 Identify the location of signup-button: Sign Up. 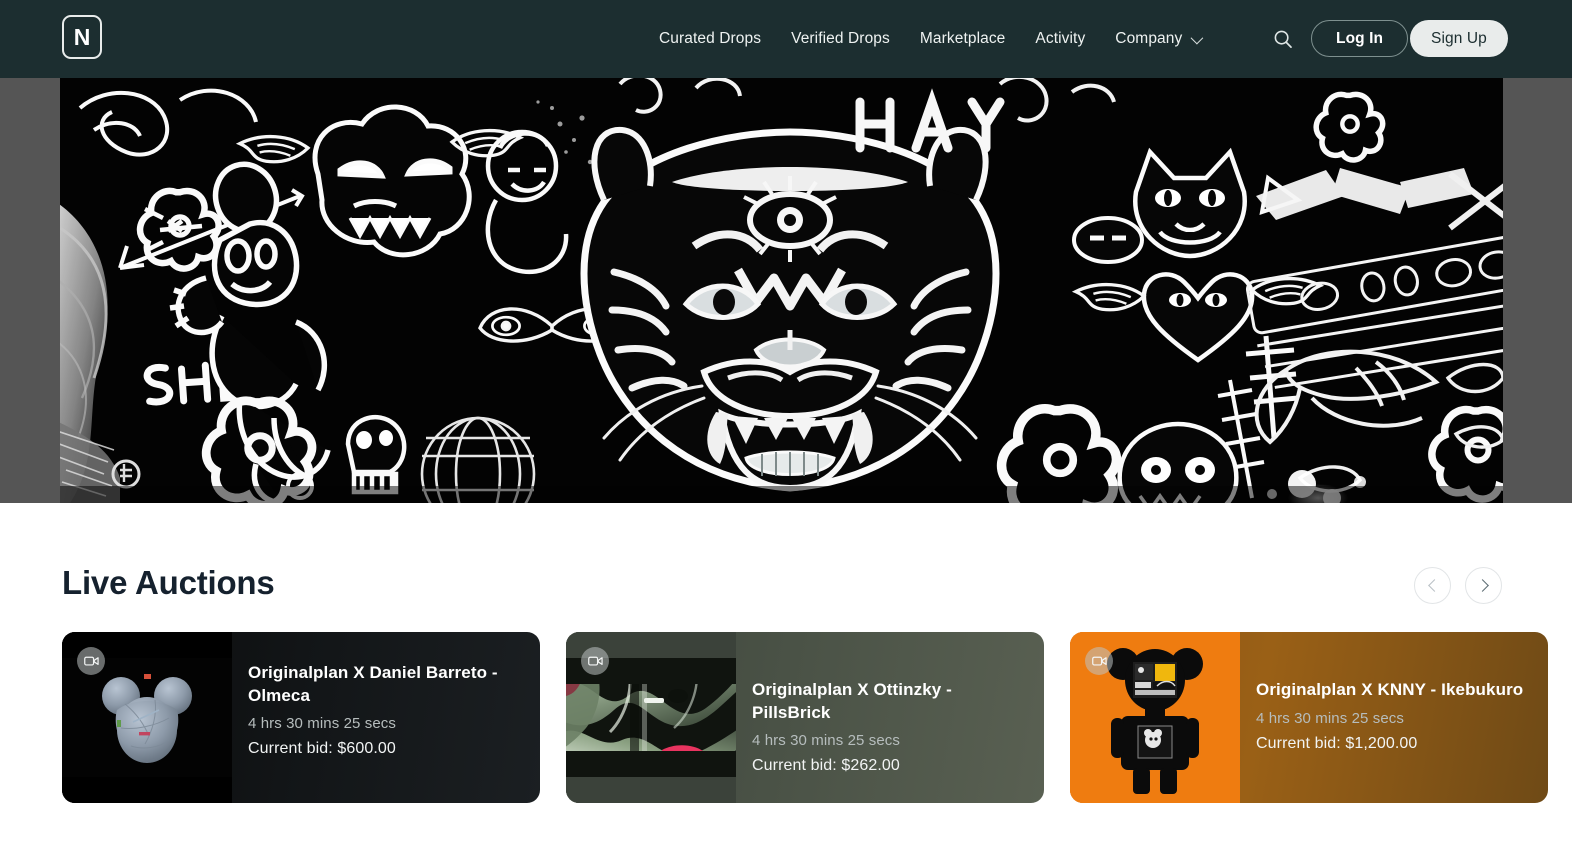
(1459, 38).